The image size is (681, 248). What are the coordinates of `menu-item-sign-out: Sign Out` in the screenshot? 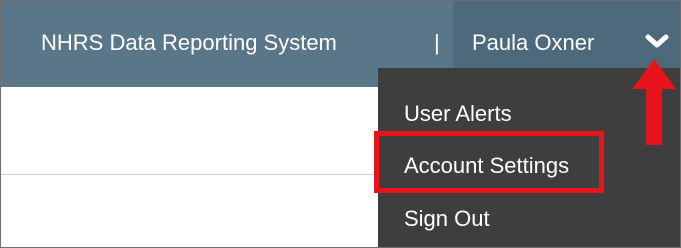 It's located at (447, 219).